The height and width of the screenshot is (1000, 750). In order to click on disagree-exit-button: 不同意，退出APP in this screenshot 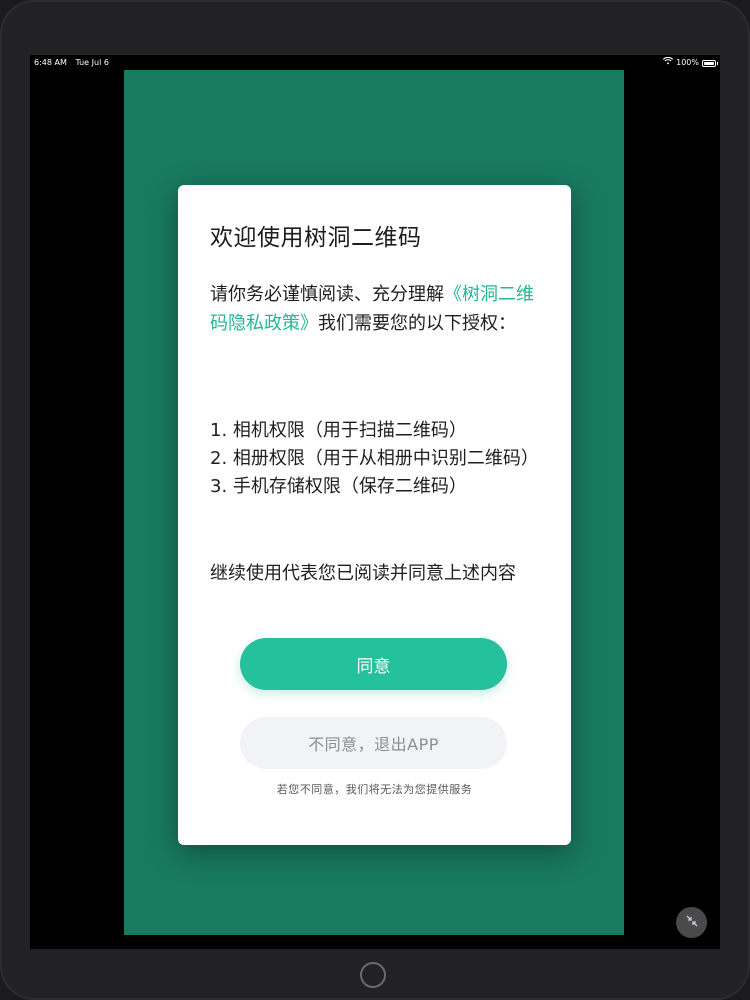, I will do `click(373, 743)`.